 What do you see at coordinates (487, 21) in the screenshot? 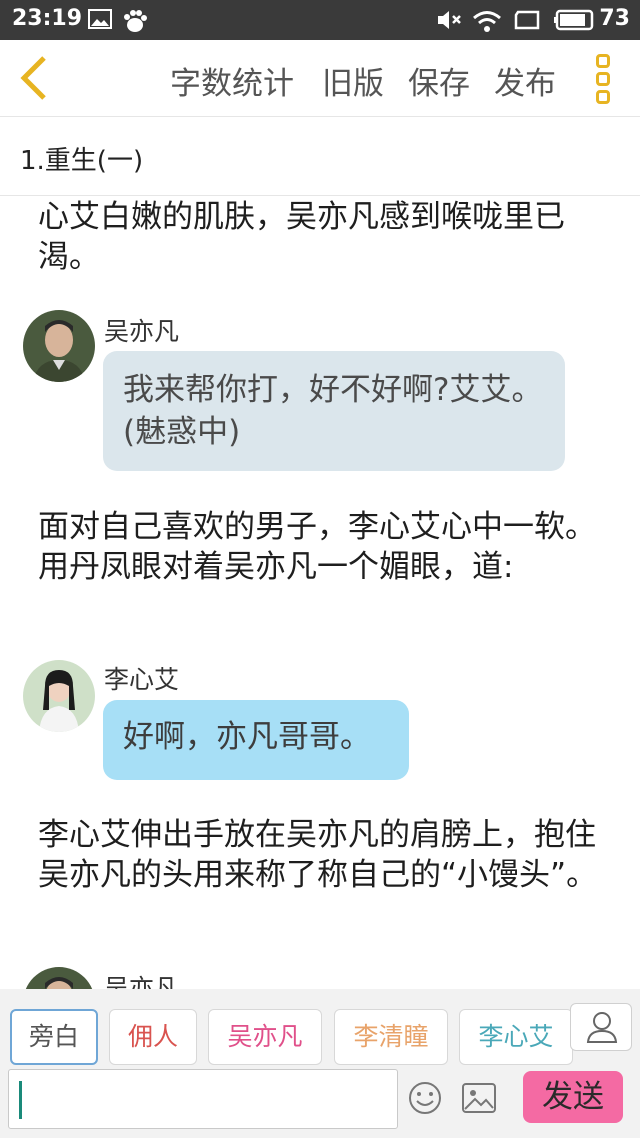
I see `wifi-icon` at bounding box center [487, 21].